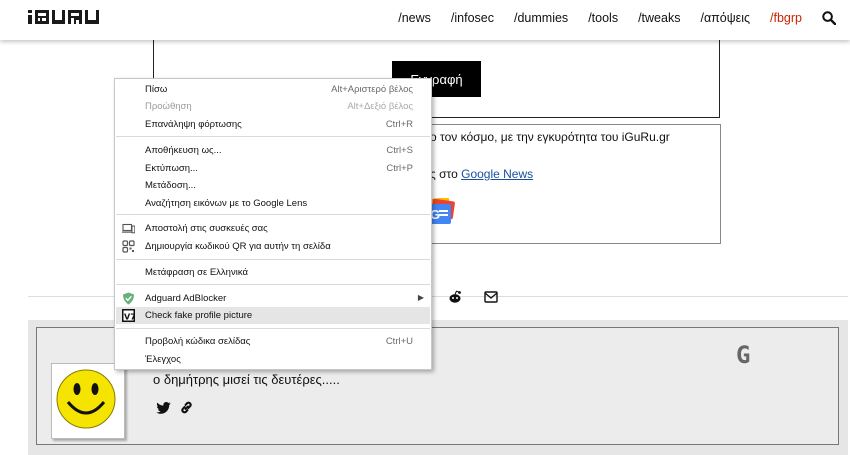  Describe the element at coordinates (273, 124) in the screenshot. I see `menu-item-reload: Επανάληψη φόρτωσης Ctrl+R` at that location.